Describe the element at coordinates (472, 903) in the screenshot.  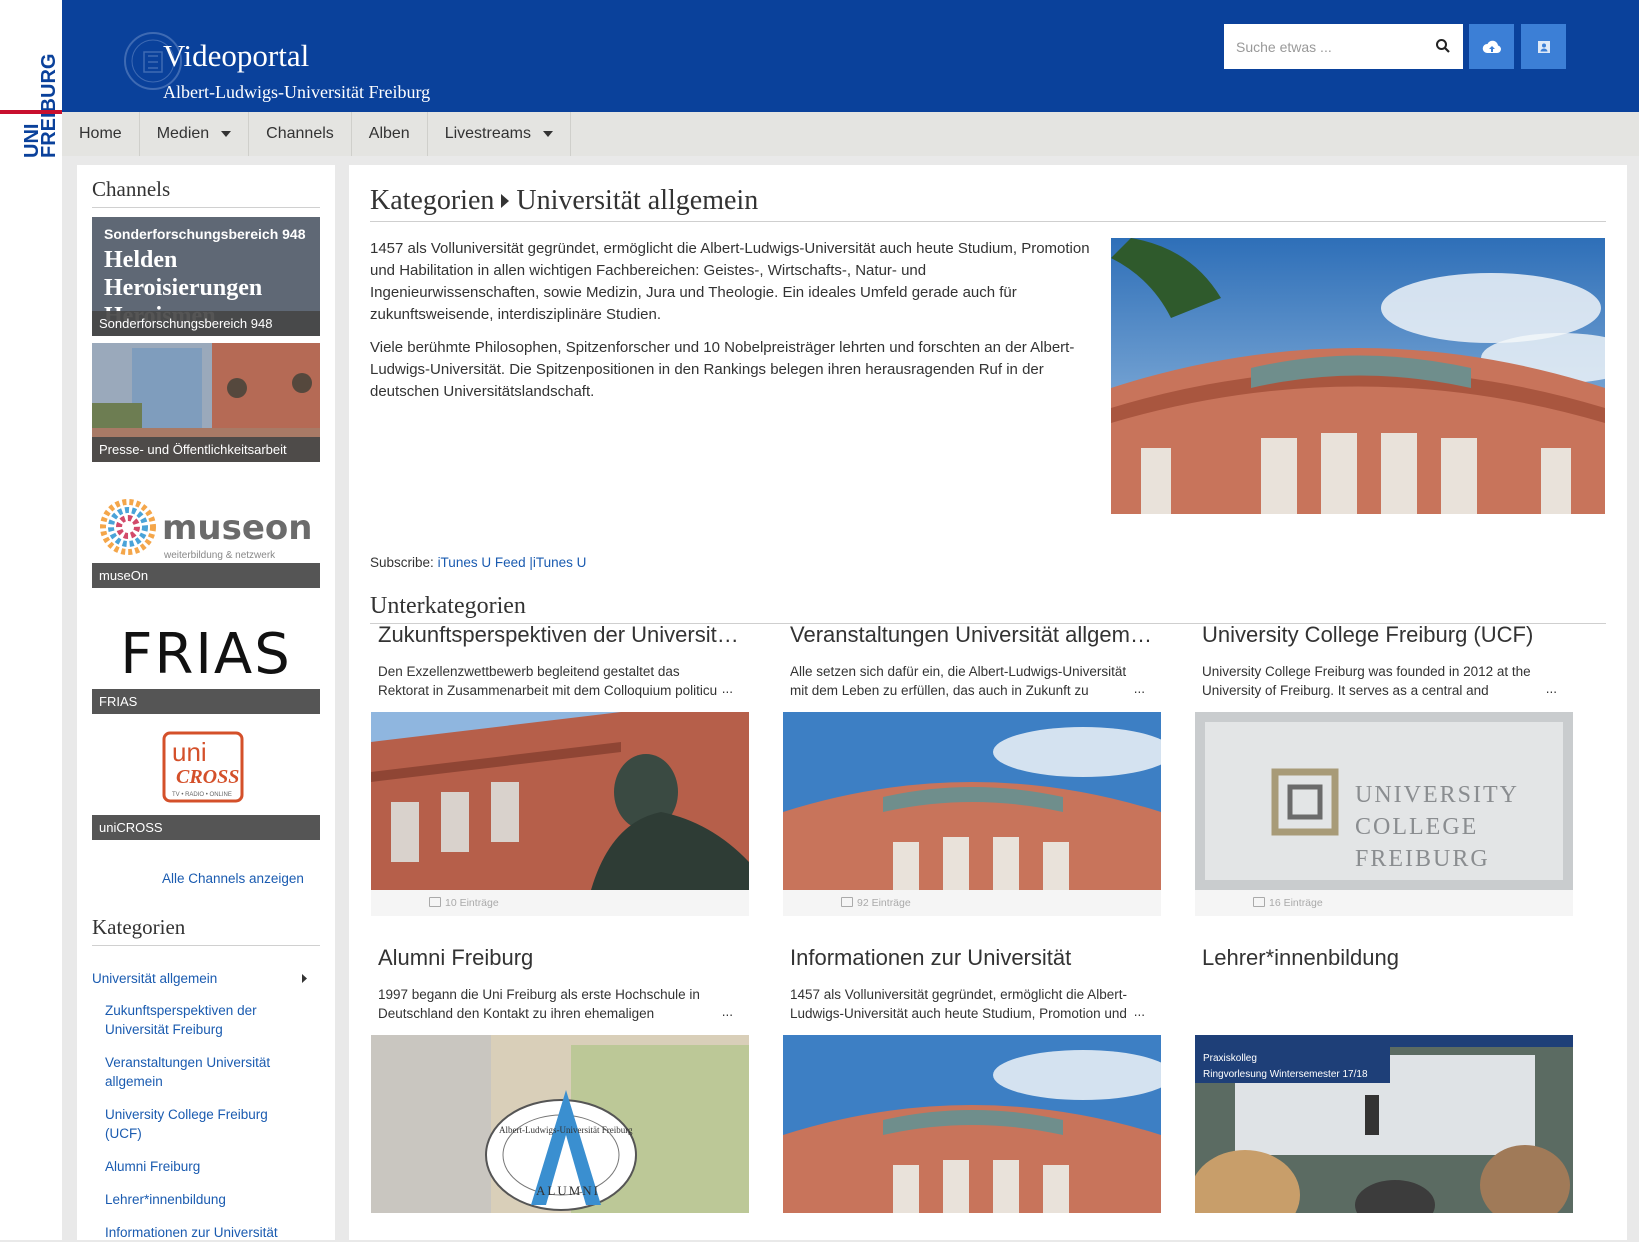
I see `entry-count: 10 Einträge` at that location.